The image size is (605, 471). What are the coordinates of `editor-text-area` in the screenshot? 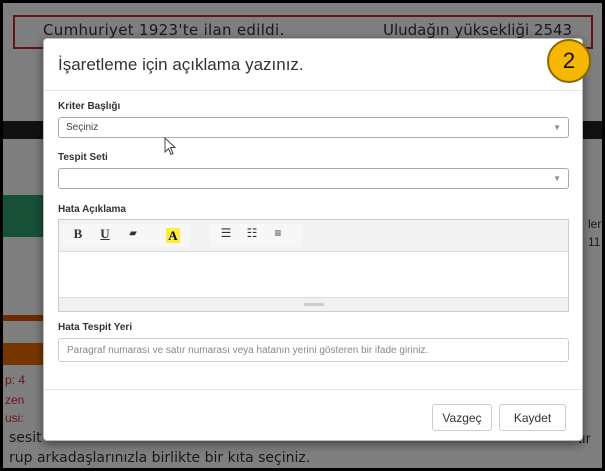 It's located at (313, 274).